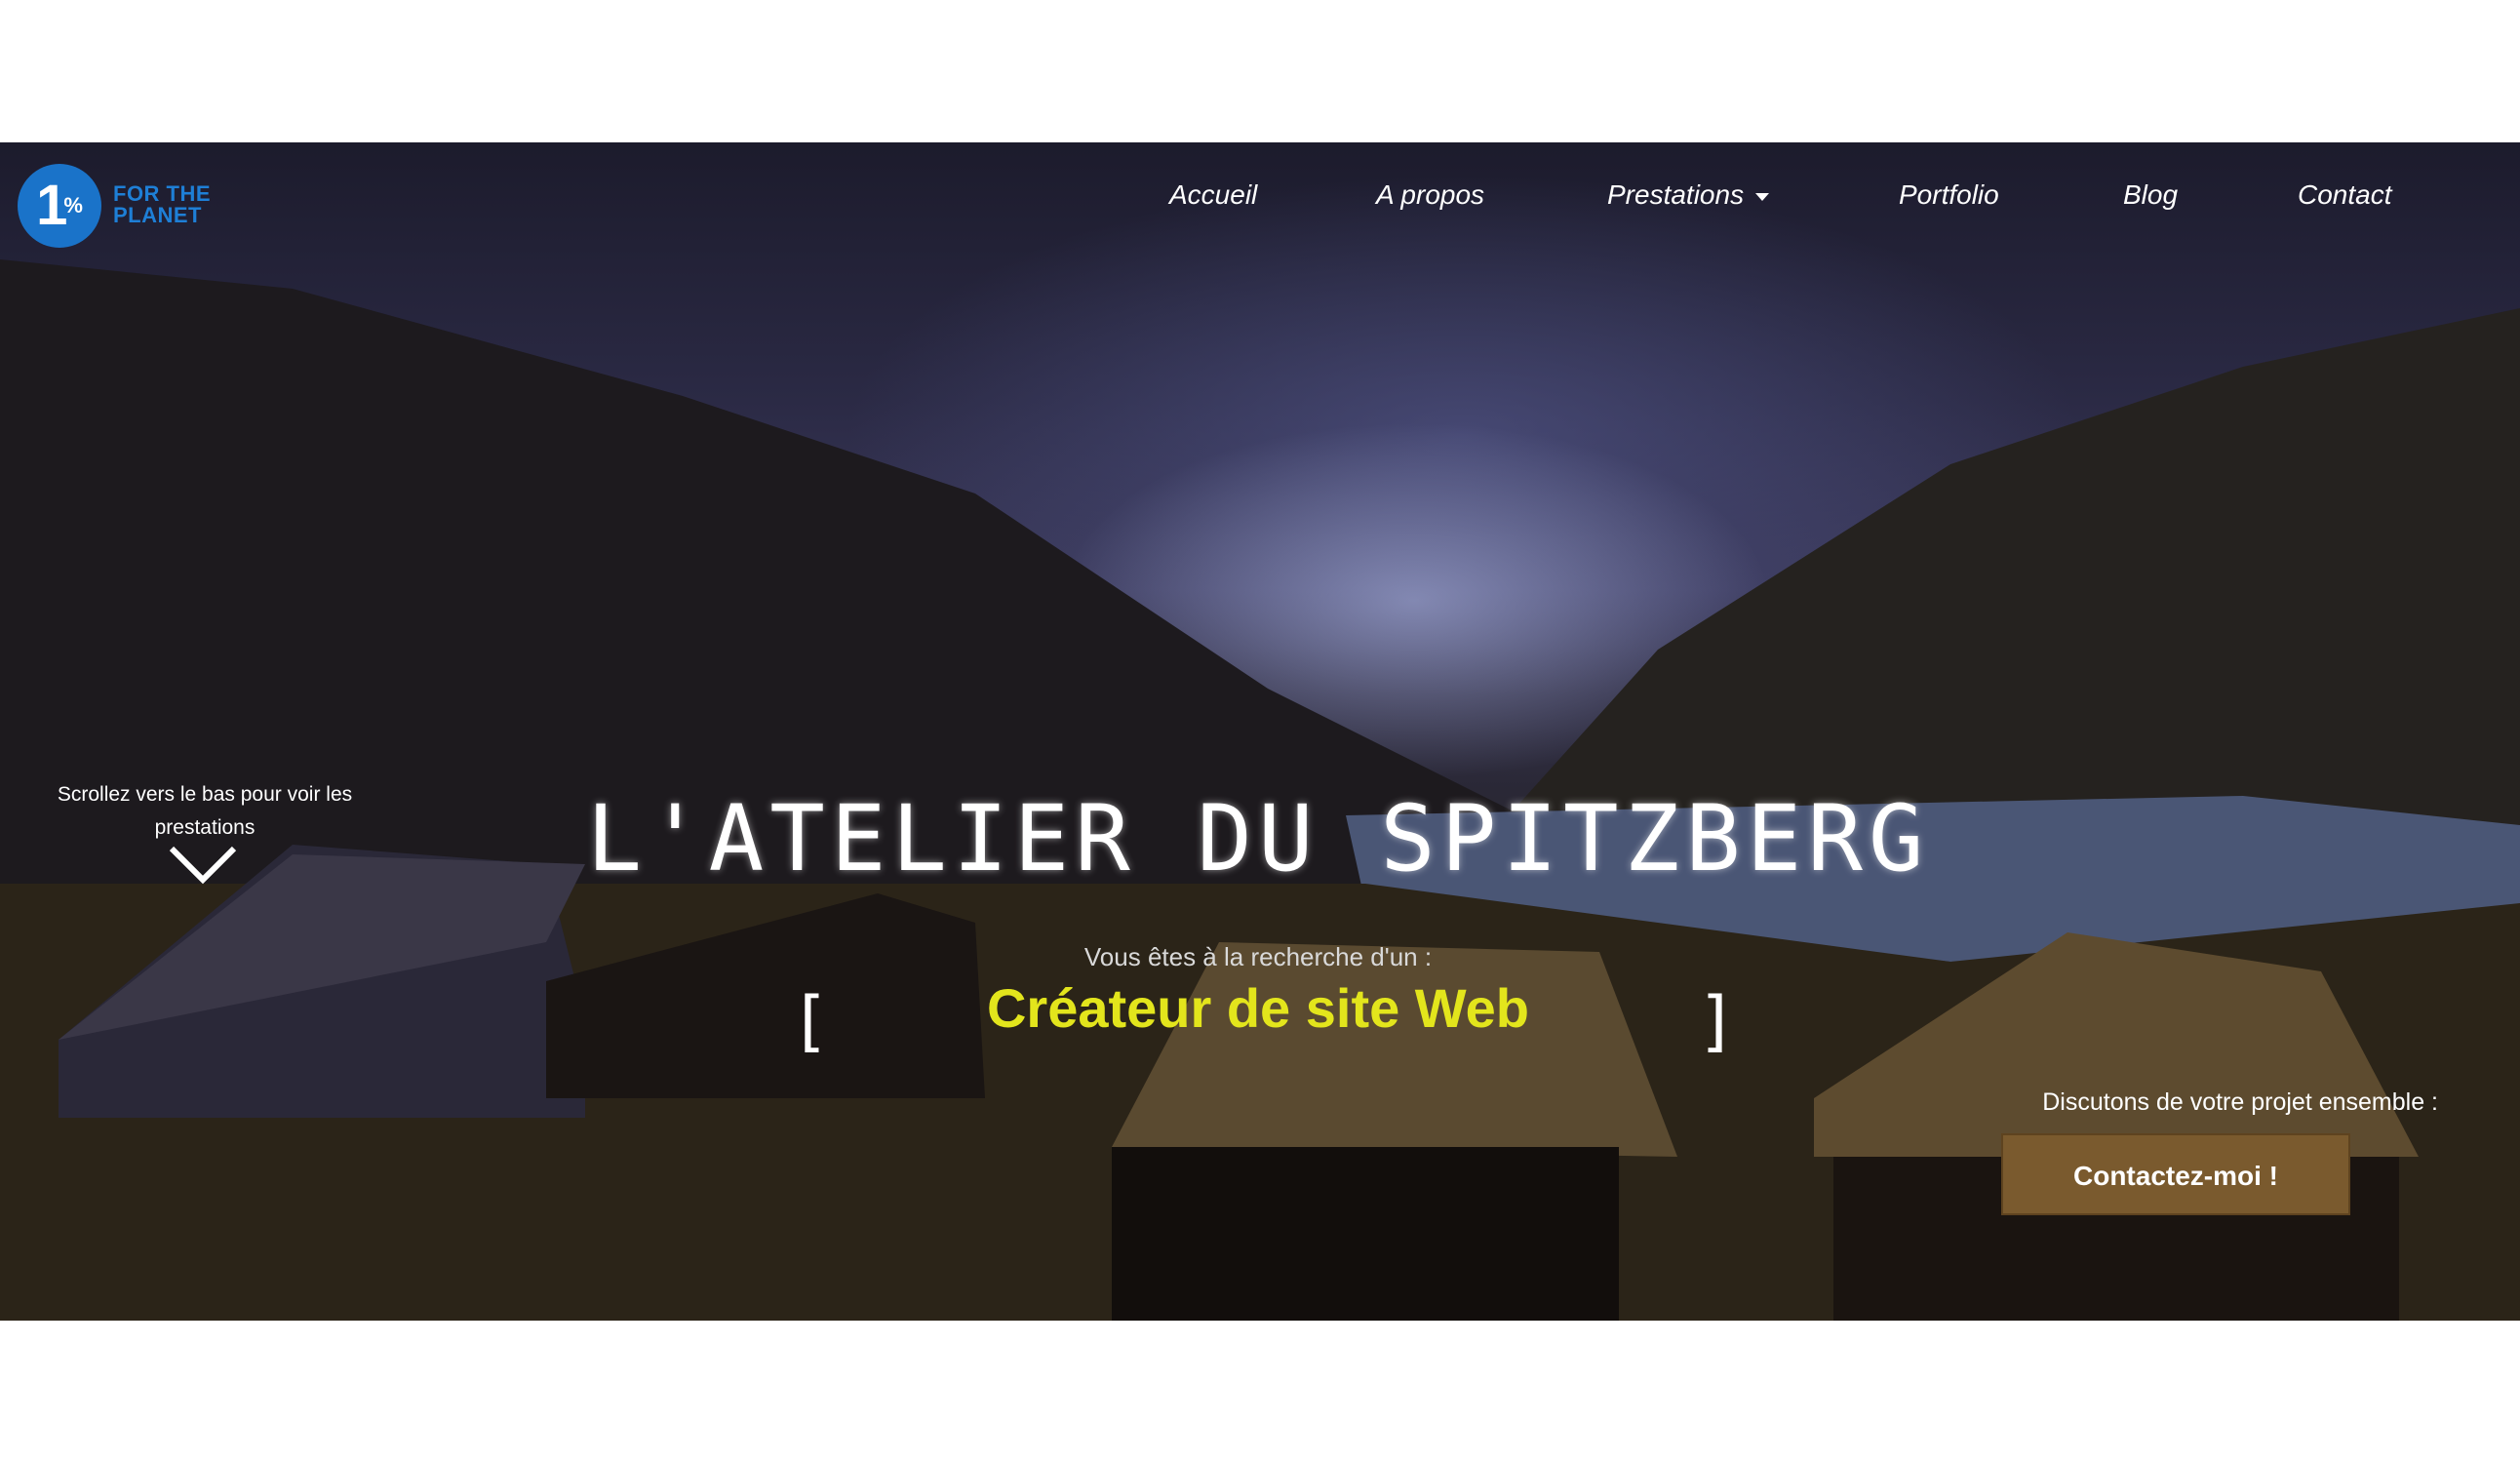 Image resolution: width=2520 pixels, height=1463 pixels. What do you see at coordinates (59, 206) in the screenshot?
I see `logo-badge: 1%` at bounding box center [59, 206].